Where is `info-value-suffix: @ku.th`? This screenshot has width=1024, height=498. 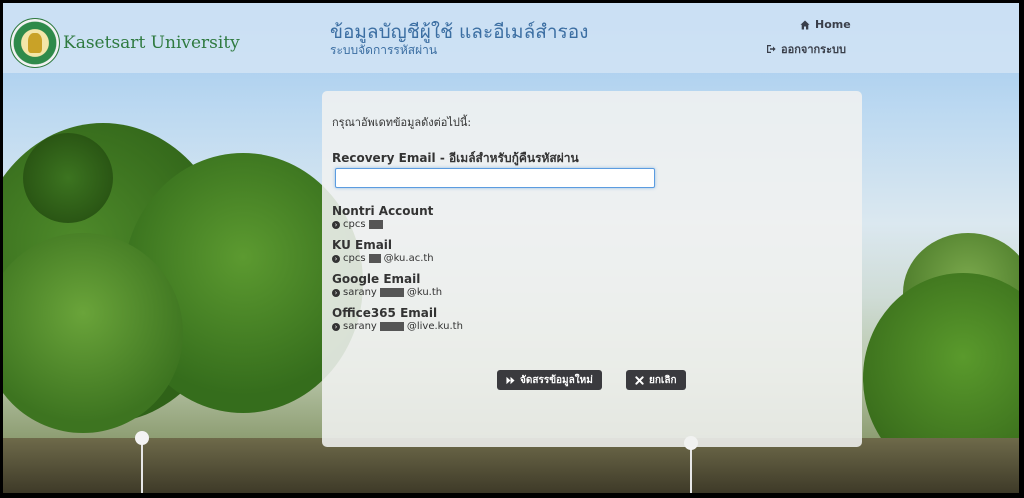 info-value-suffix: @ku.th is located at coordinates (424, 292).